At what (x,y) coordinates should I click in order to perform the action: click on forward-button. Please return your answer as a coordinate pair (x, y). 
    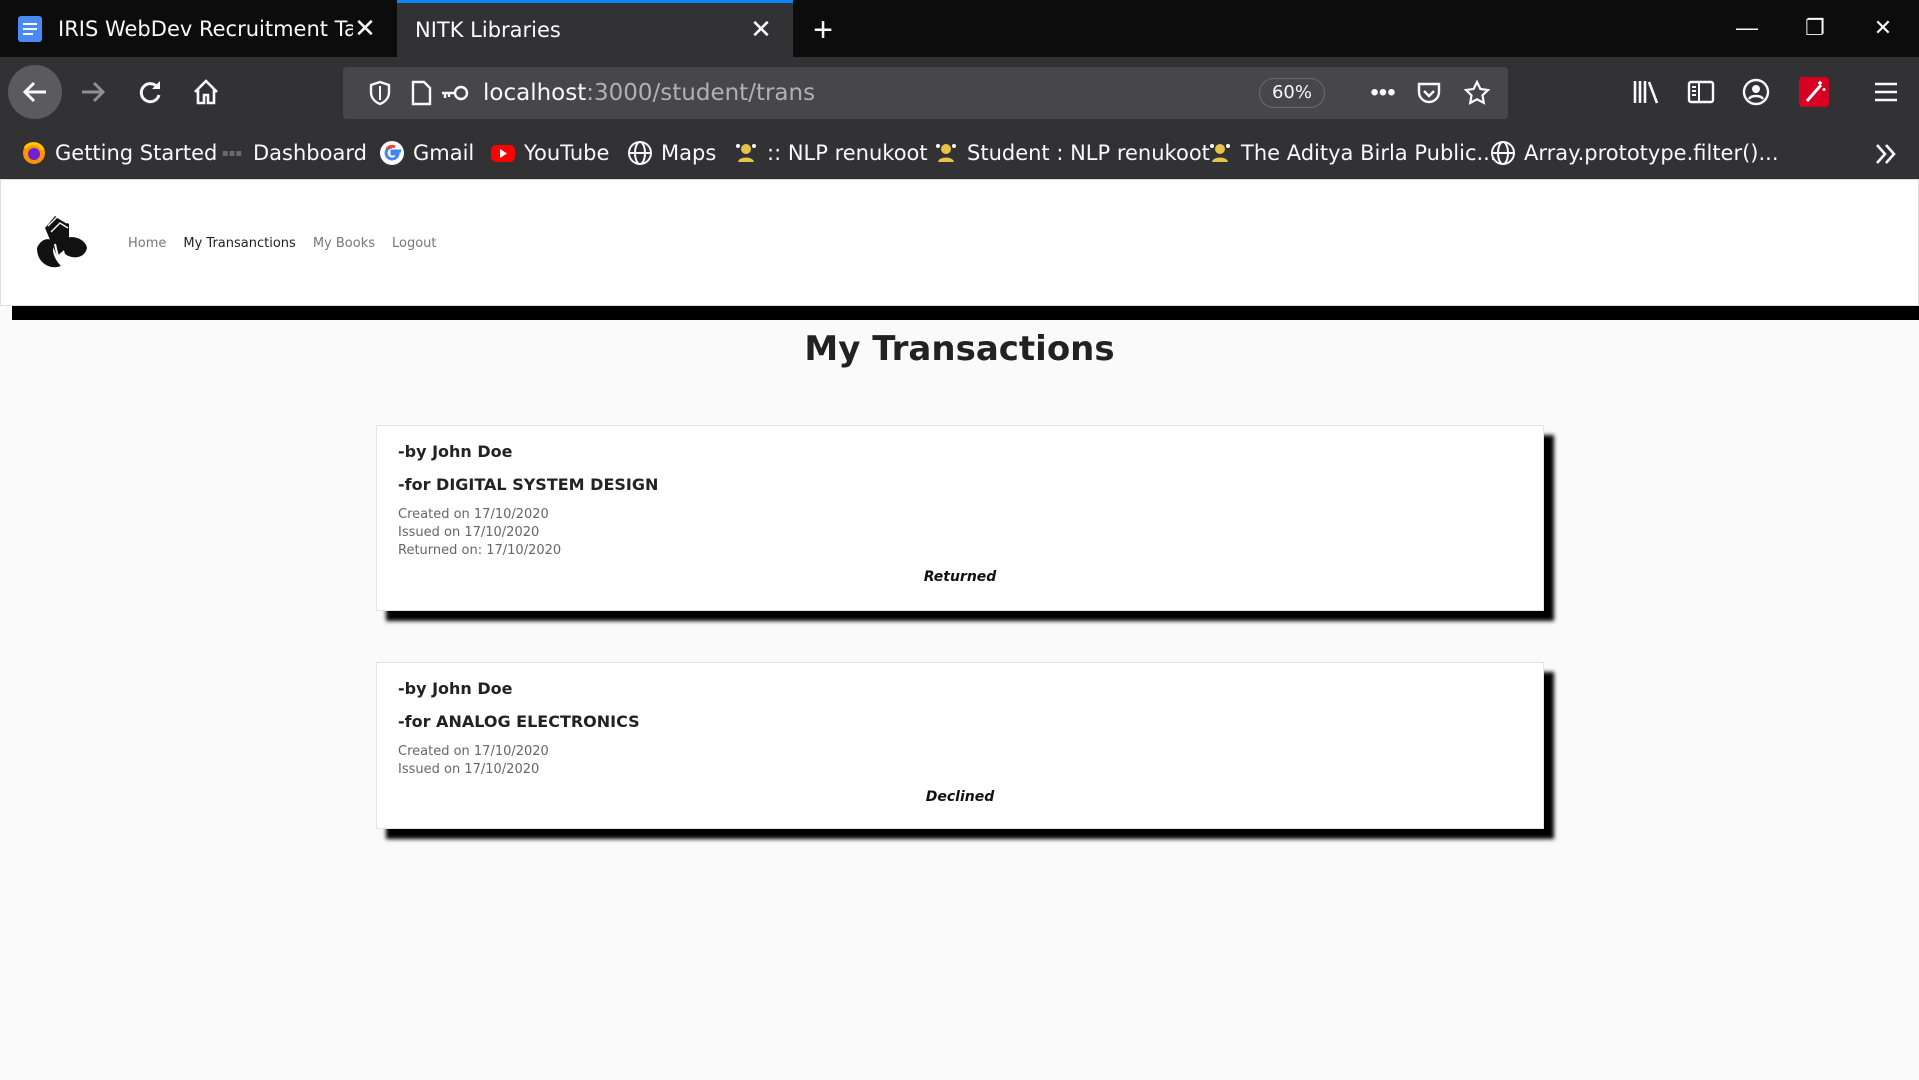
    Looking at the image, I should click on (93, 92).